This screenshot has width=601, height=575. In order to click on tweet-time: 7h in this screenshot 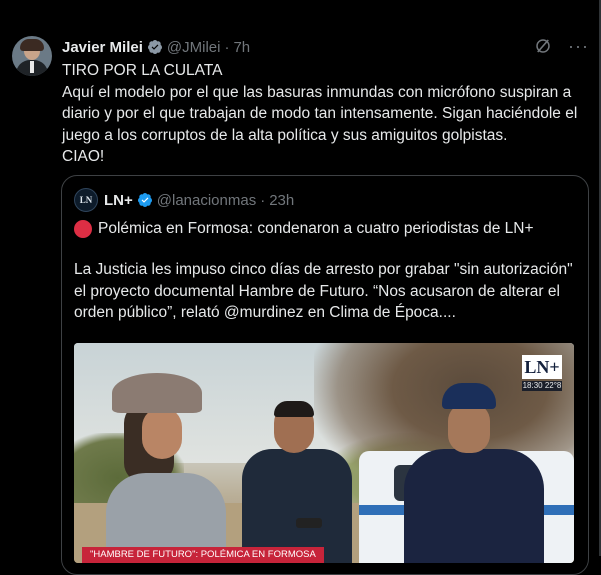, I will do `click(241, 47)`.